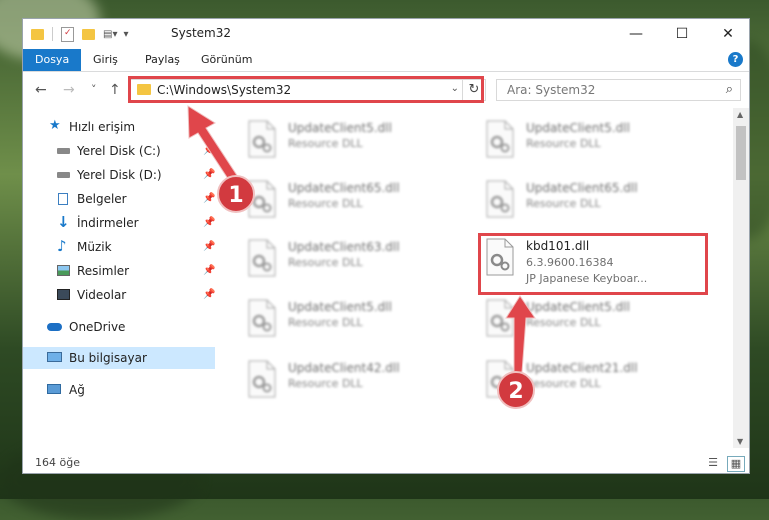 The height and width of the screenshot is (520, 769). What do you see at coordinates (63, 199) in the screenshot?
I see `documents-icon` at bounding box center [63, 199].